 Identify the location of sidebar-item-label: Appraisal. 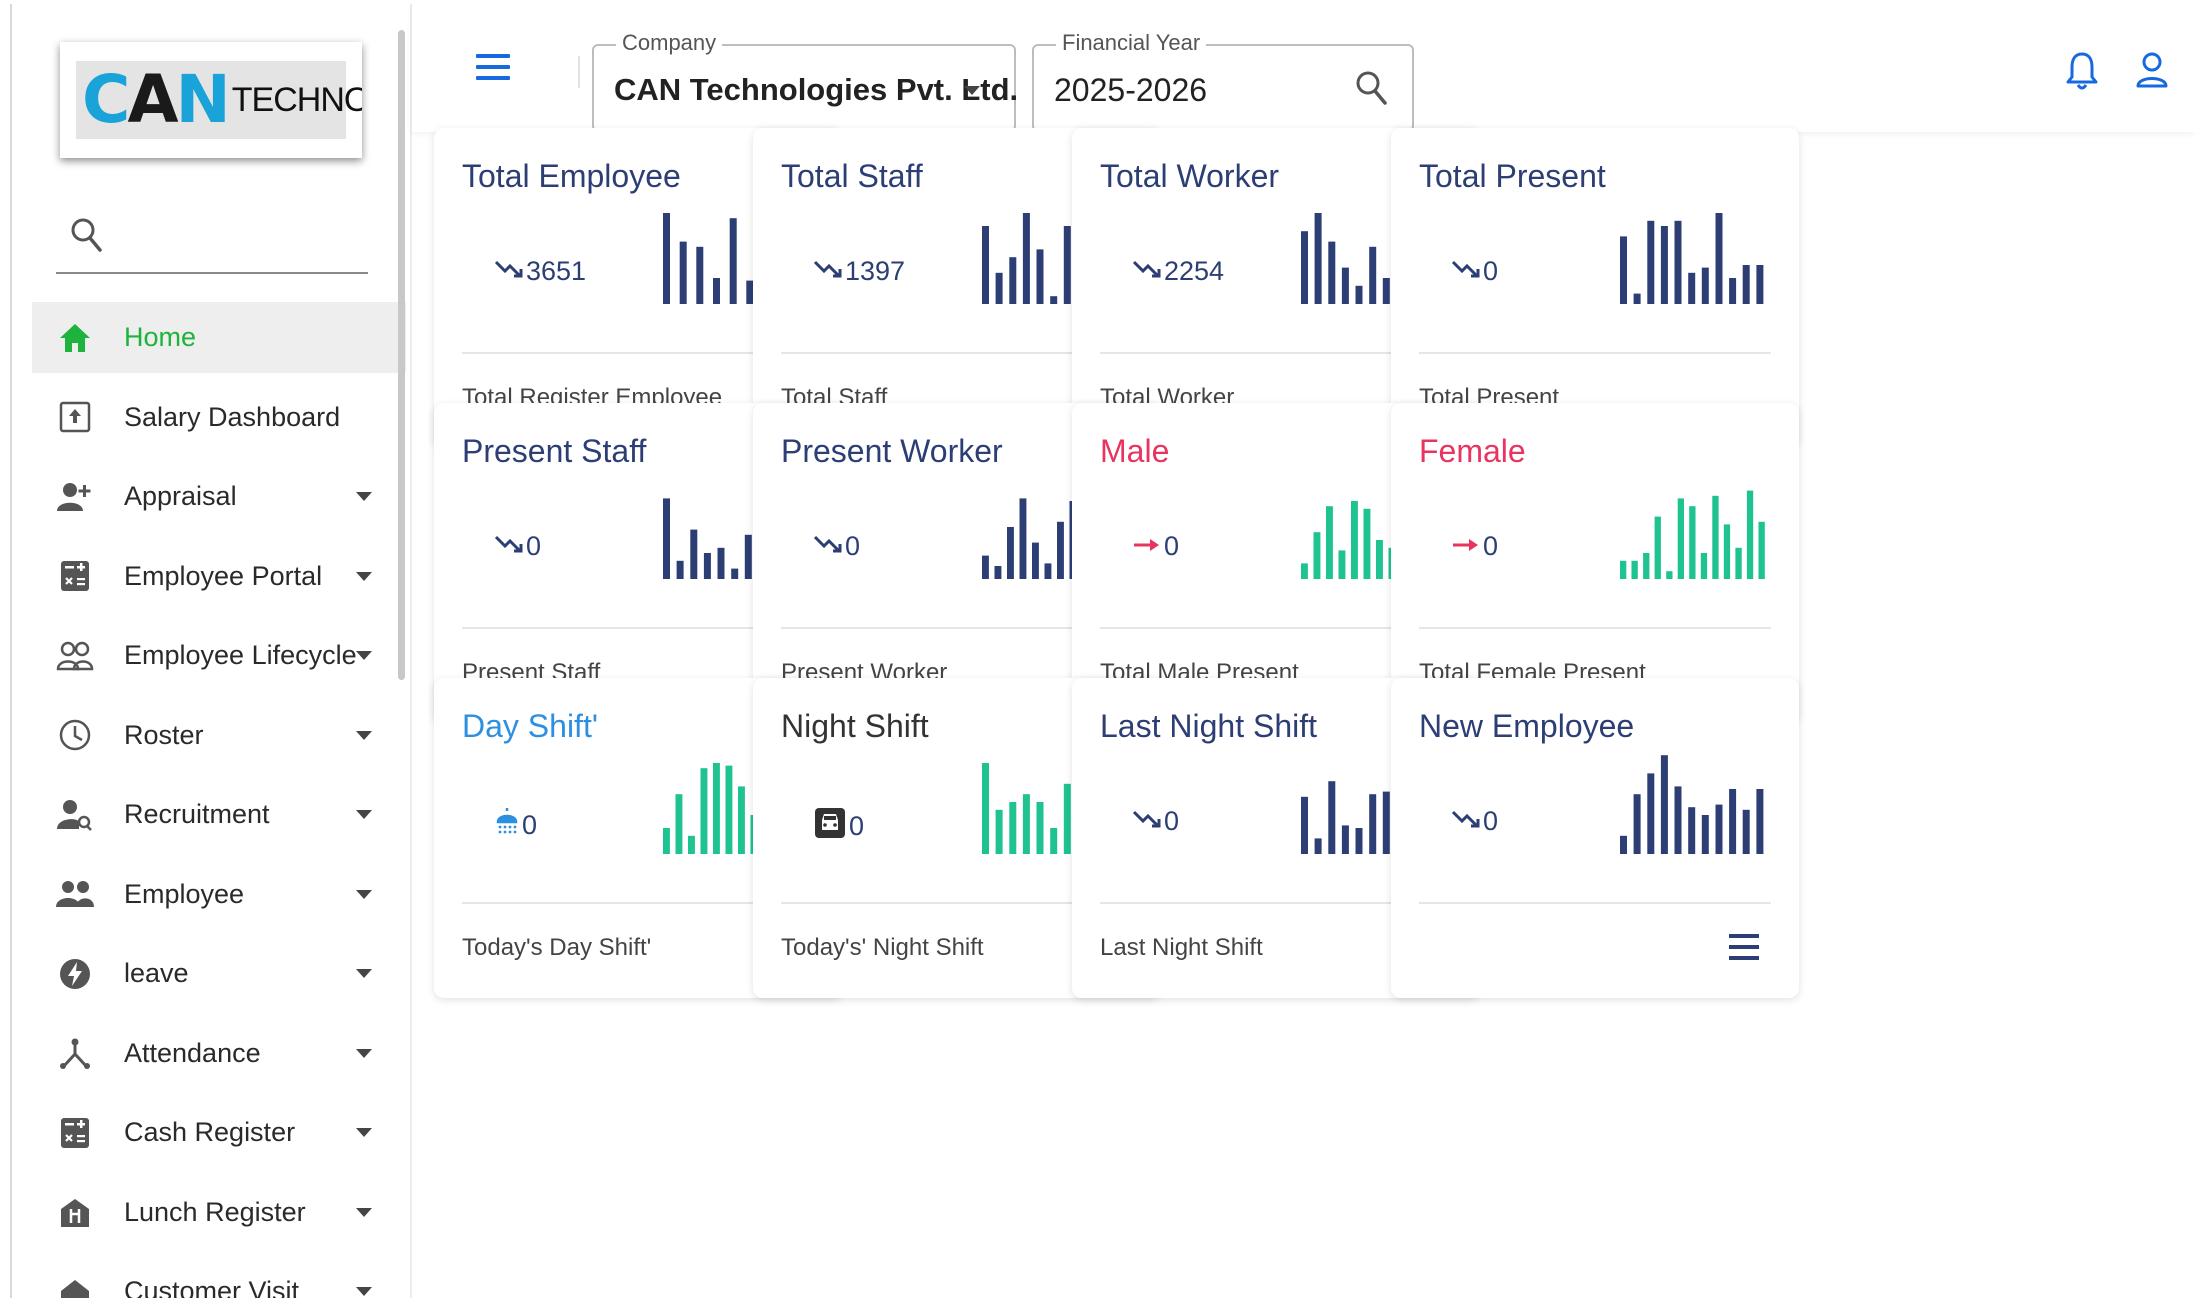
(180, 496).